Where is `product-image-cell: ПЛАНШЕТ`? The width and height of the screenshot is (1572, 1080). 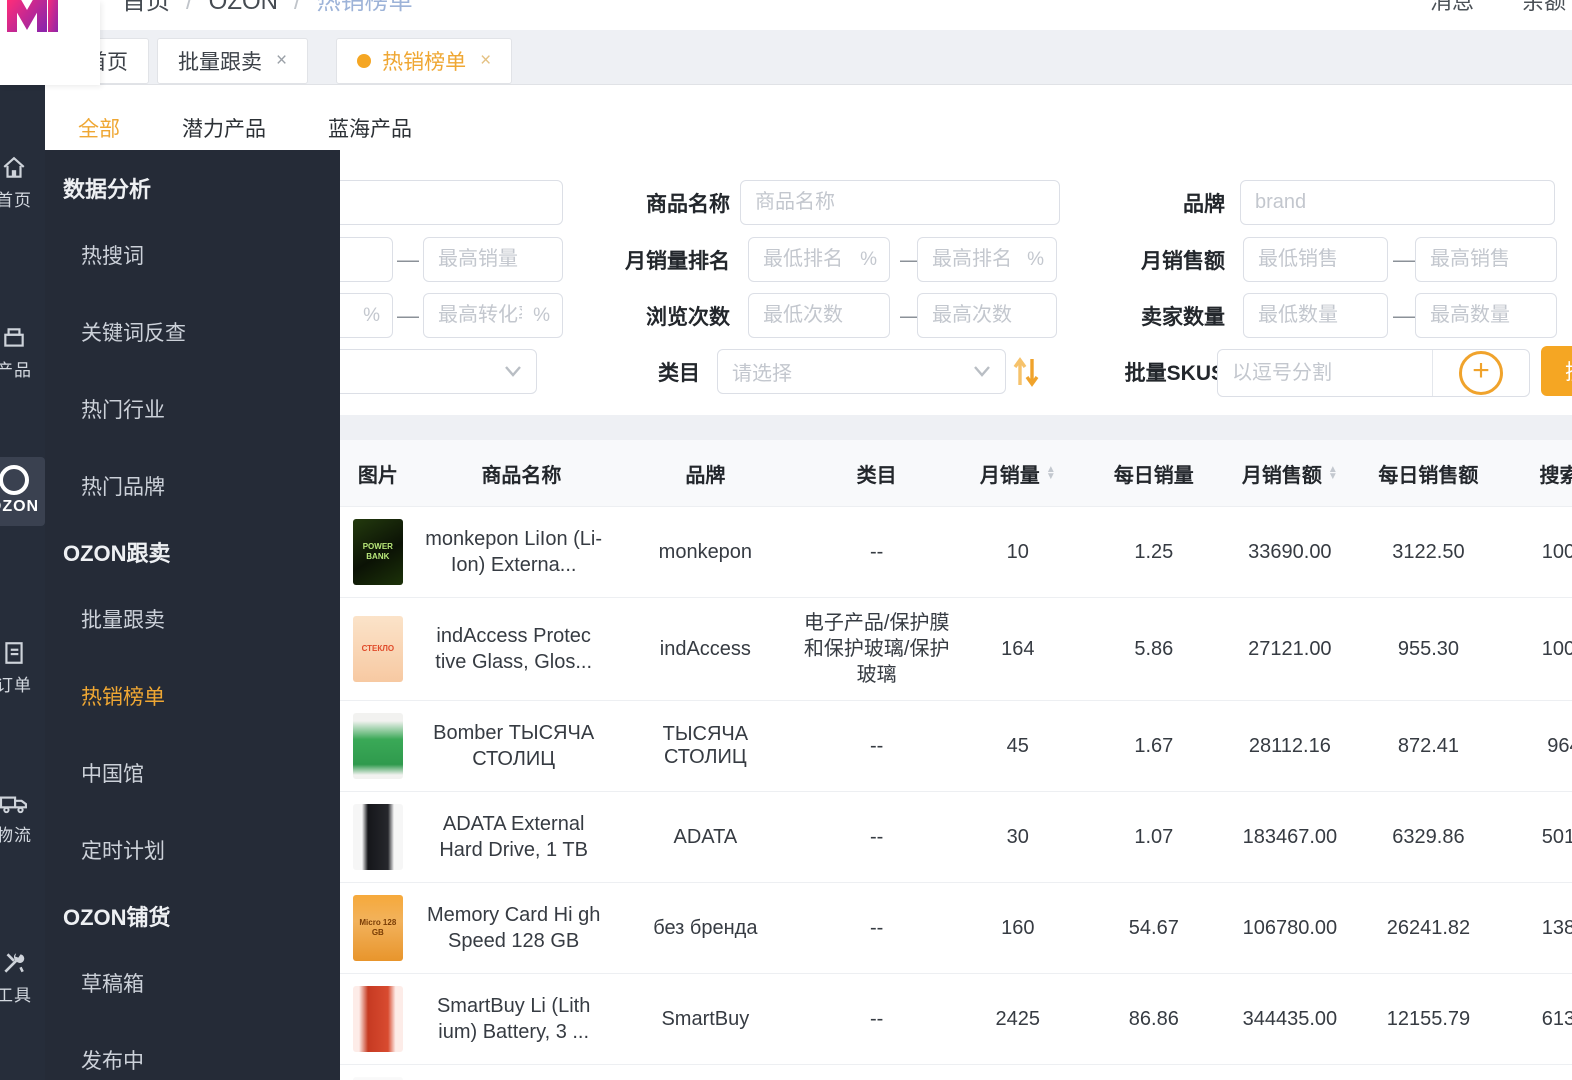 product-image-cell: ПЛАНШЕТ is located at coordinates (378, 1072).